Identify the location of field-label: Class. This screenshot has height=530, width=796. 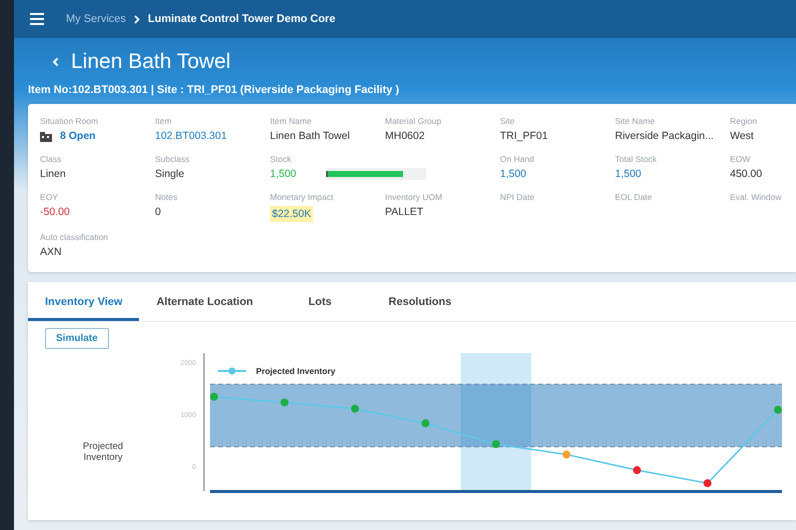
(51, 159).